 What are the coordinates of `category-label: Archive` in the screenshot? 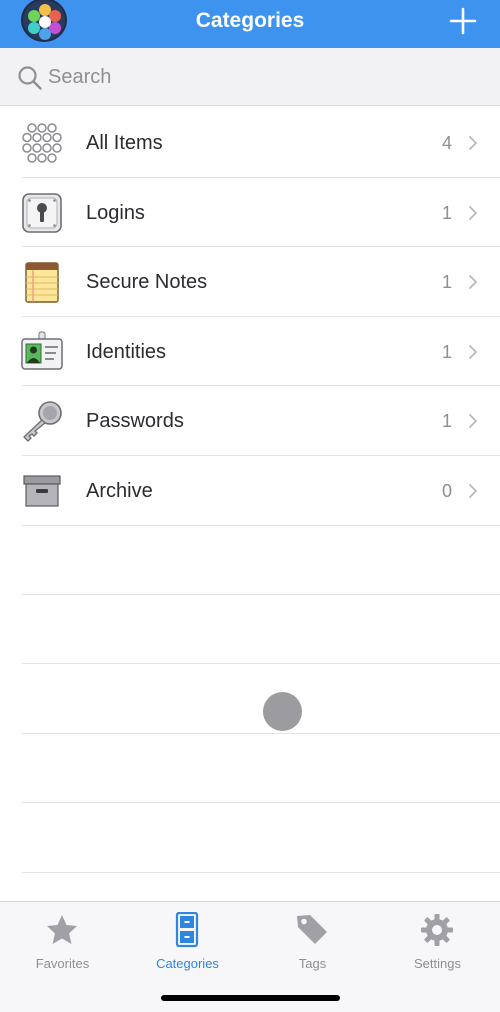 It's located at (119, 490).